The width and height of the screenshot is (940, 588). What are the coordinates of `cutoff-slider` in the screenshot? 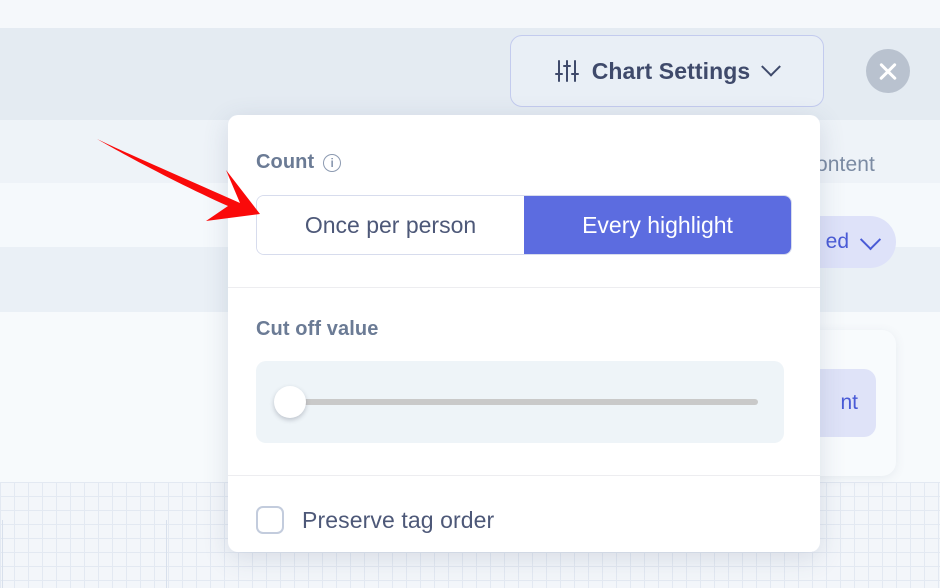 It's located at (520, 402).